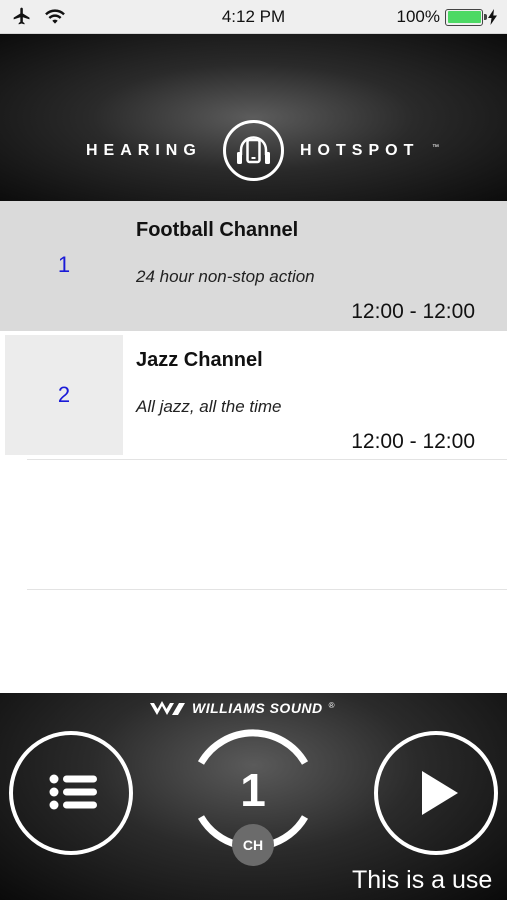  What do you see at coordinates (360, 150) in the screenshot?
I see `brand-text-right: HOTSPOT` at bounding box center [360, 150].